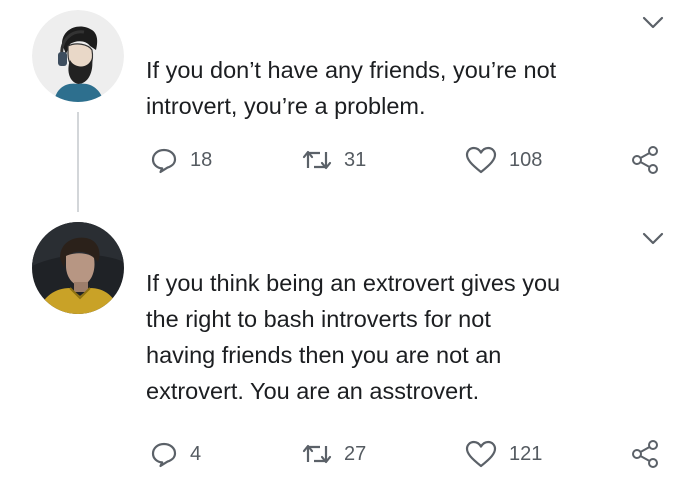 The image size is (700, 491). What do you see at coordinates (334, 160) in the screenshot?
I see `retweet-button: 31` at bounding box center [334, 160].